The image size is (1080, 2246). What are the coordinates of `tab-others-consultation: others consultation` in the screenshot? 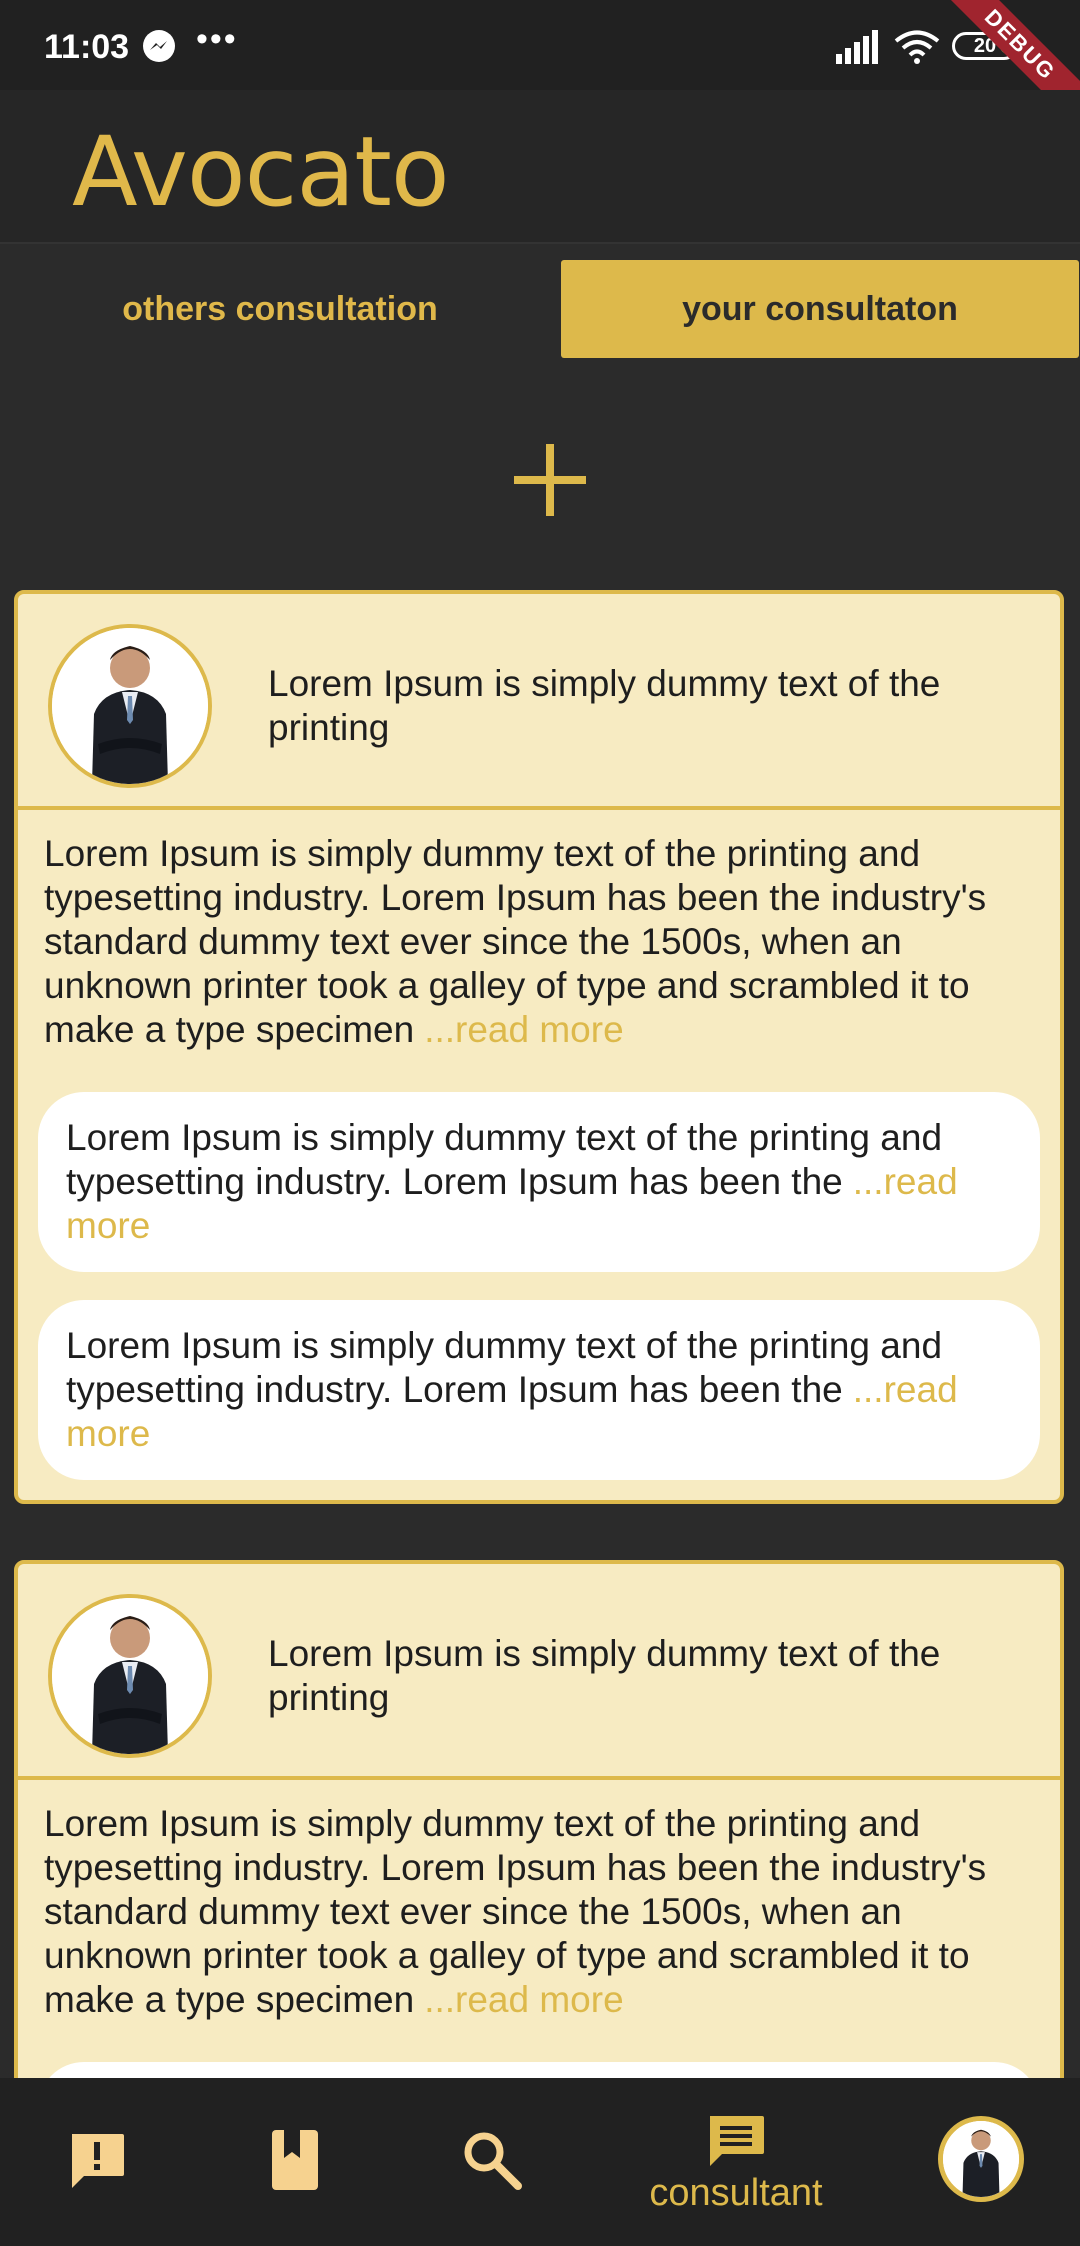 It's located at (280, 309).